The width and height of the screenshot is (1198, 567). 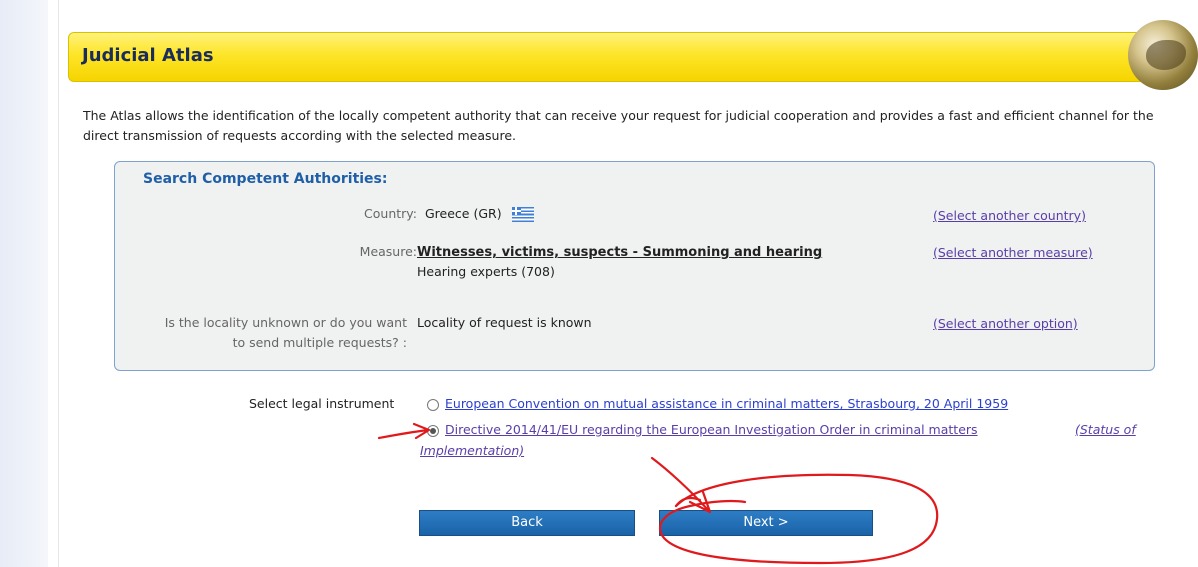 I want to click on country-value: Greece (GR), so click(x=463, y=213).